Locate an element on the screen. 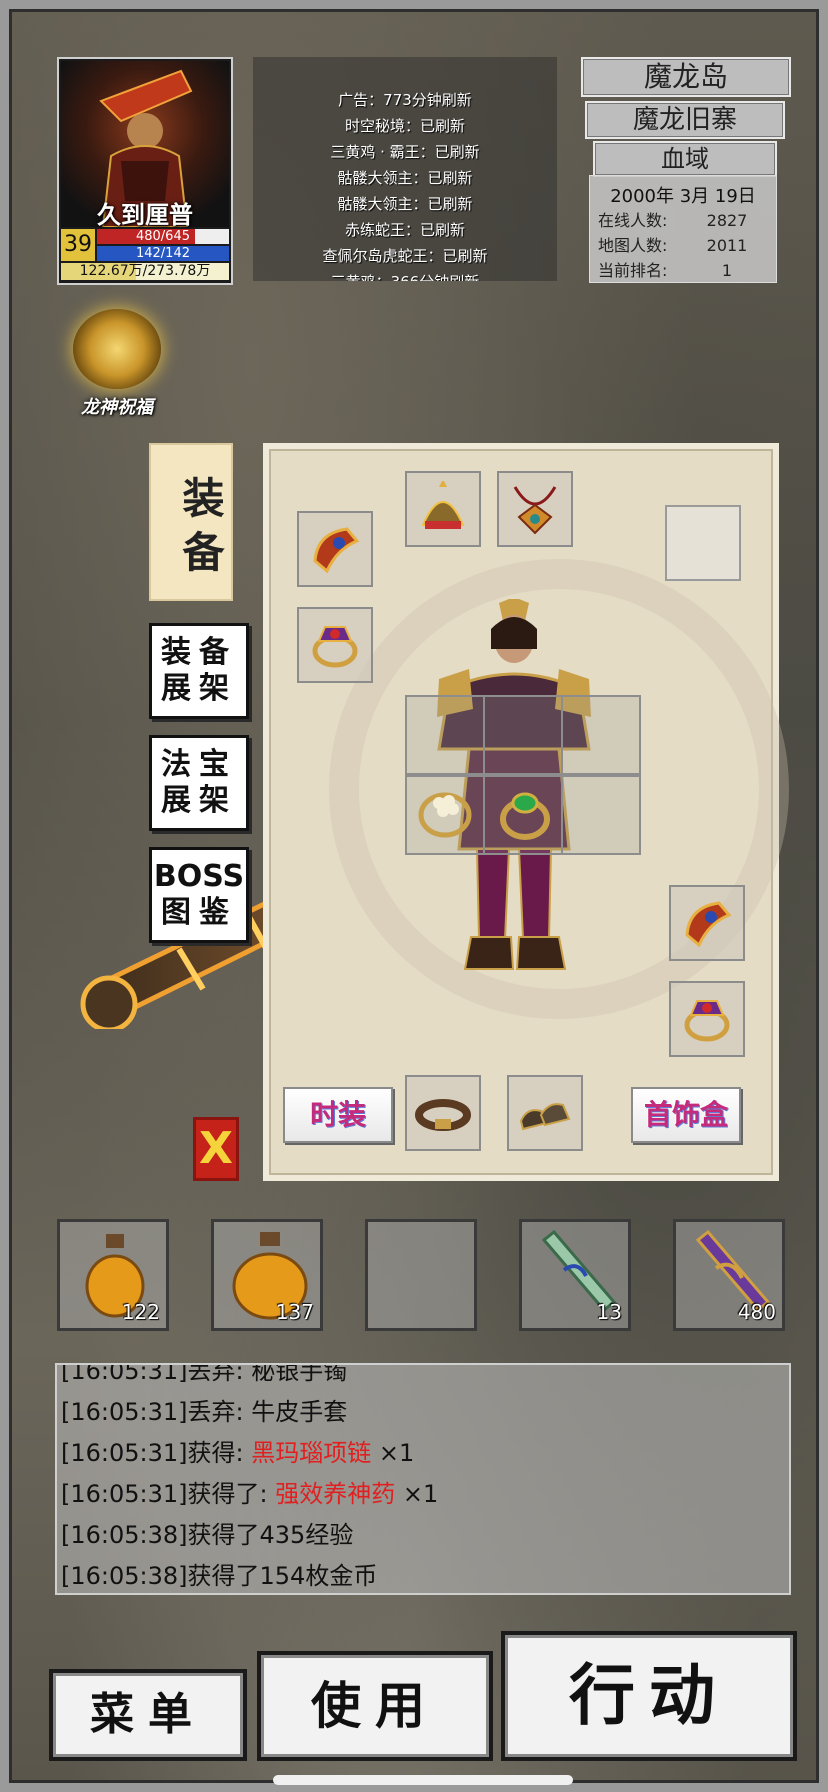  boss-codex-label-2: 图鉴 is located at coordinates (198, 912).